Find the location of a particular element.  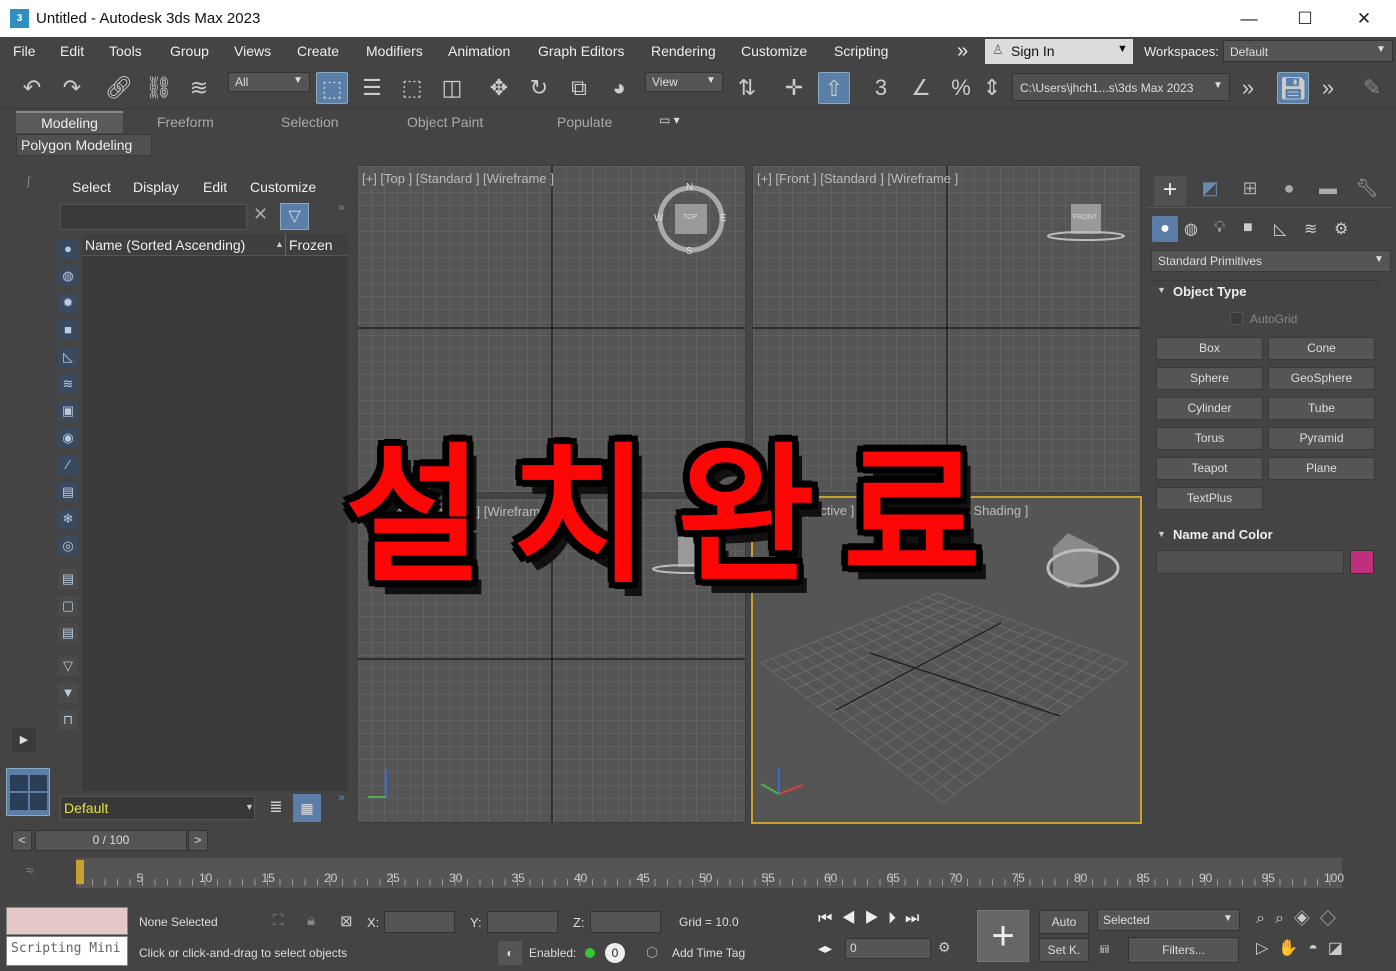

object-color-swatch is located at coordinates (1362, 562).